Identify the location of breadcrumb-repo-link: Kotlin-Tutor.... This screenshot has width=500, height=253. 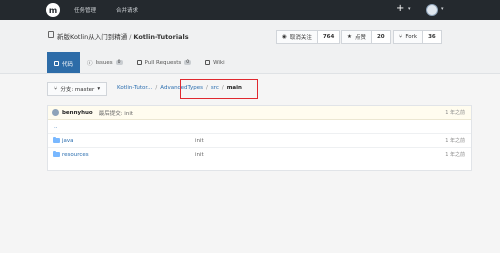
(134, 88).